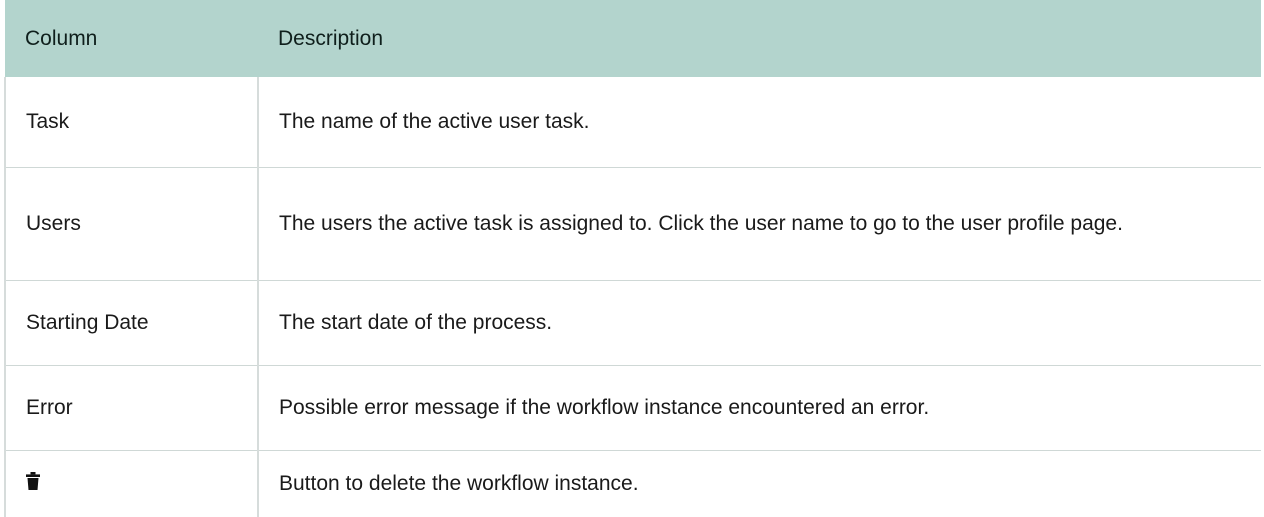 This screenshot has height=517, width=1264. Describe the element at coordinates (131, 323) in the screenshot. I see `cell-column: Starting Date` at that location.